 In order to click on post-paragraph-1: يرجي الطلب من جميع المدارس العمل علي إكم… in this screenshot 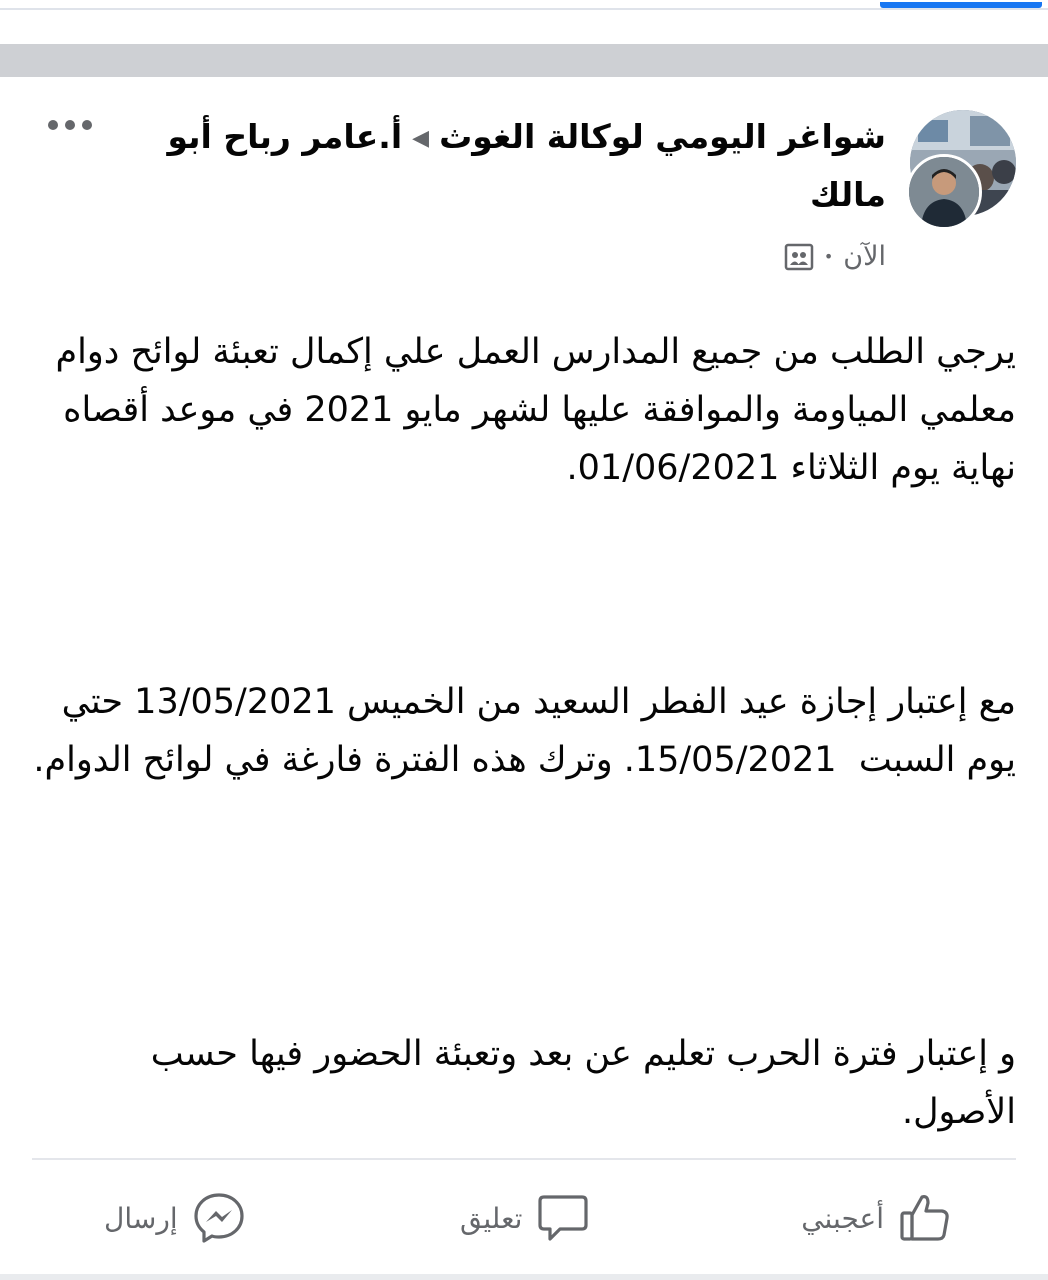, I will do `click(530, 410)`.